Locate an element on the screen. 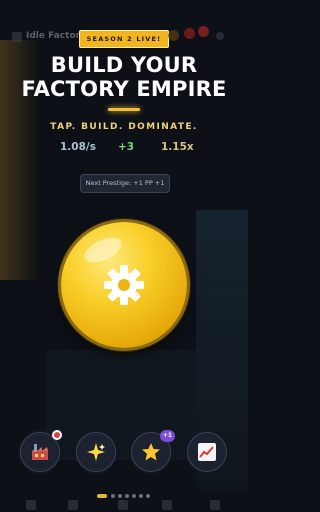  nav-shop-icon is located at coordinates (167, 505).